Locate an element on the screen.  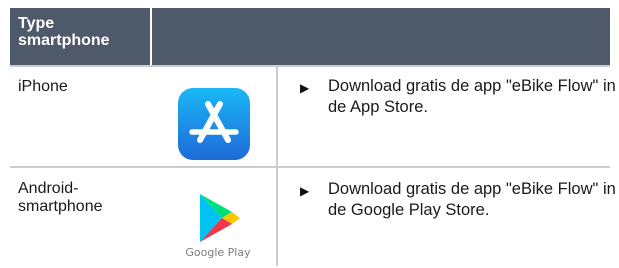
column-divider is located at coordinates (277, 165).